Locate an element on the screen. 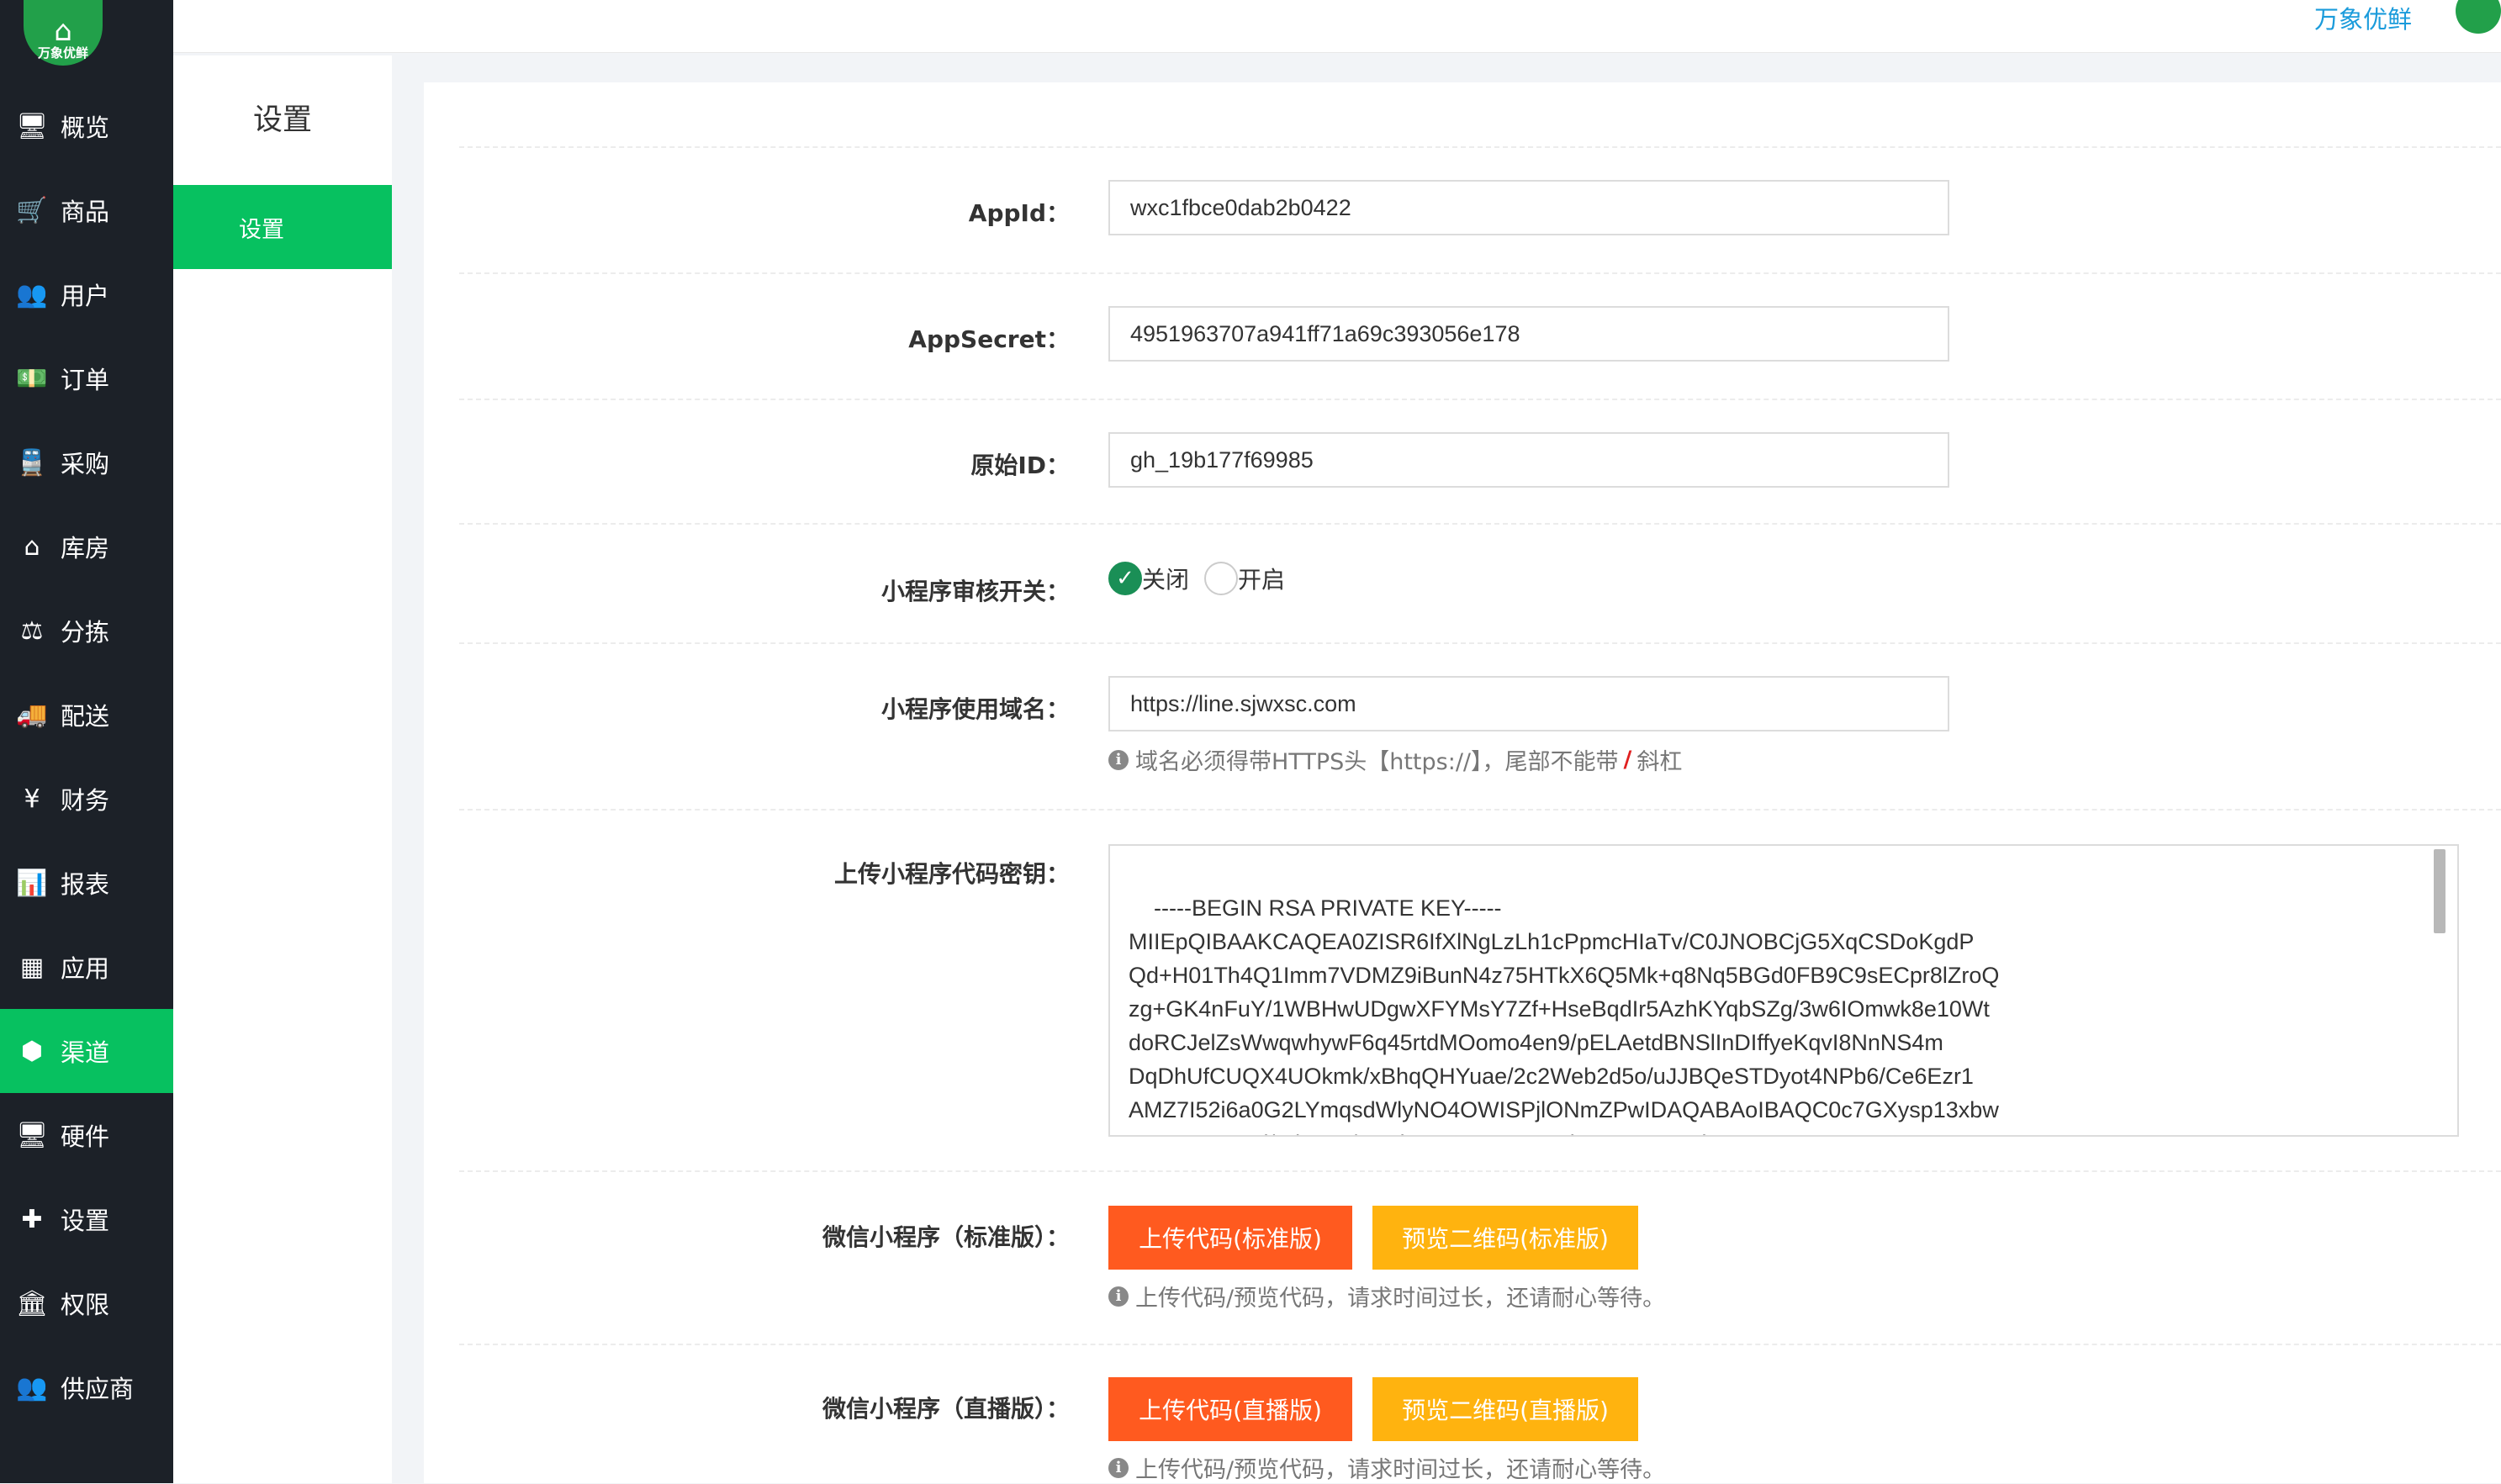  review-switch-radio-group: ✓ 关闭 开启 is located at coordinates (1204, 578).